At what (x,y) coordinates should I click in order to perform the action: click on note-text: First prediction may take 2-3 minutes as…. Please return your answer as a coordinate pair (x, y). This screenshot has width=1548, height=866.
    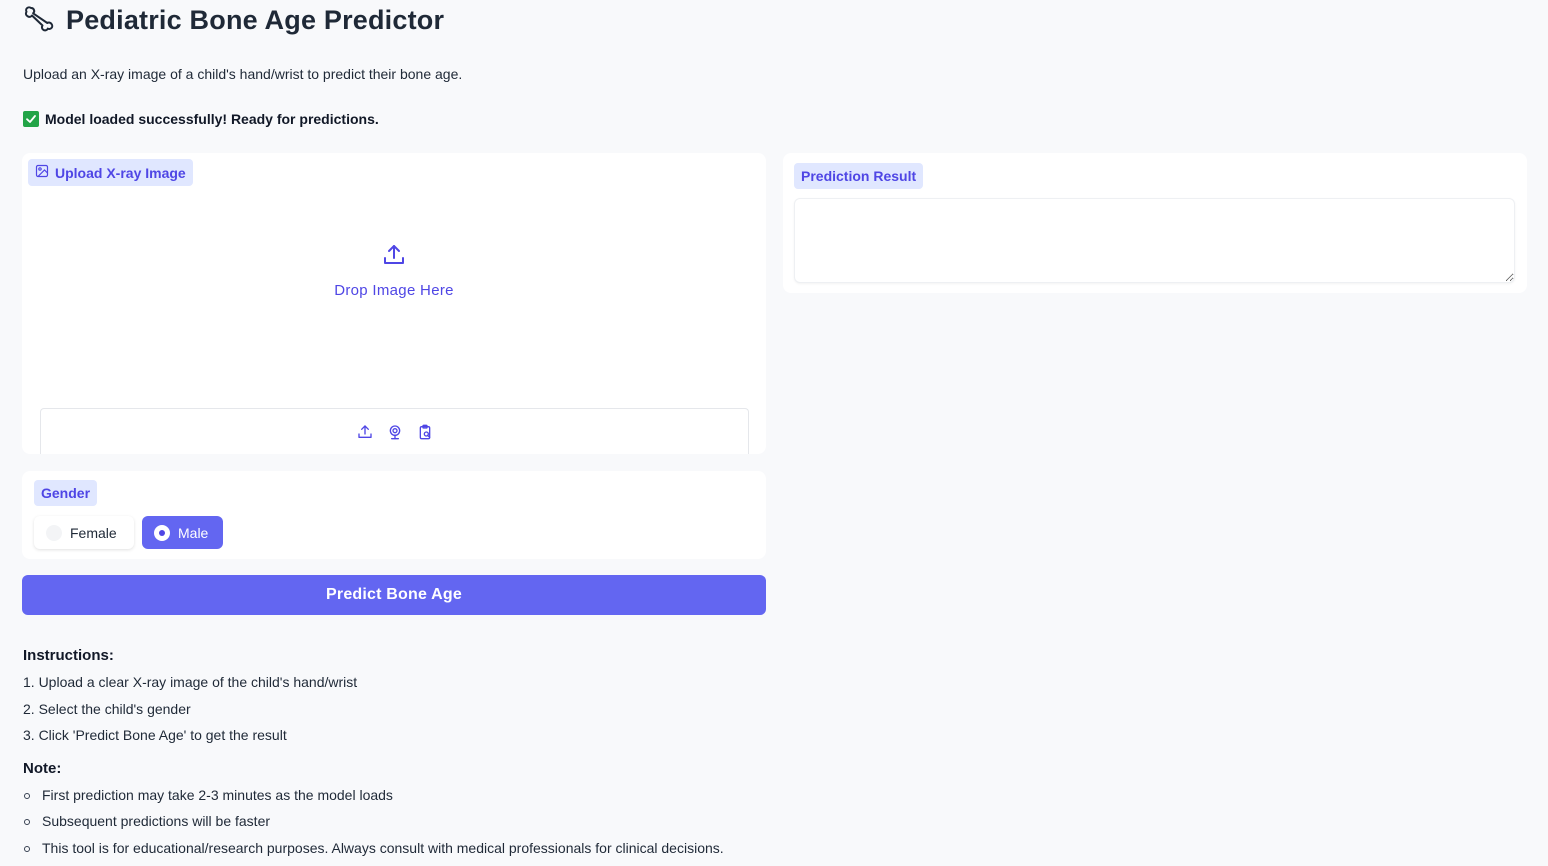
    Looking at the image, I should click on (217, 795).